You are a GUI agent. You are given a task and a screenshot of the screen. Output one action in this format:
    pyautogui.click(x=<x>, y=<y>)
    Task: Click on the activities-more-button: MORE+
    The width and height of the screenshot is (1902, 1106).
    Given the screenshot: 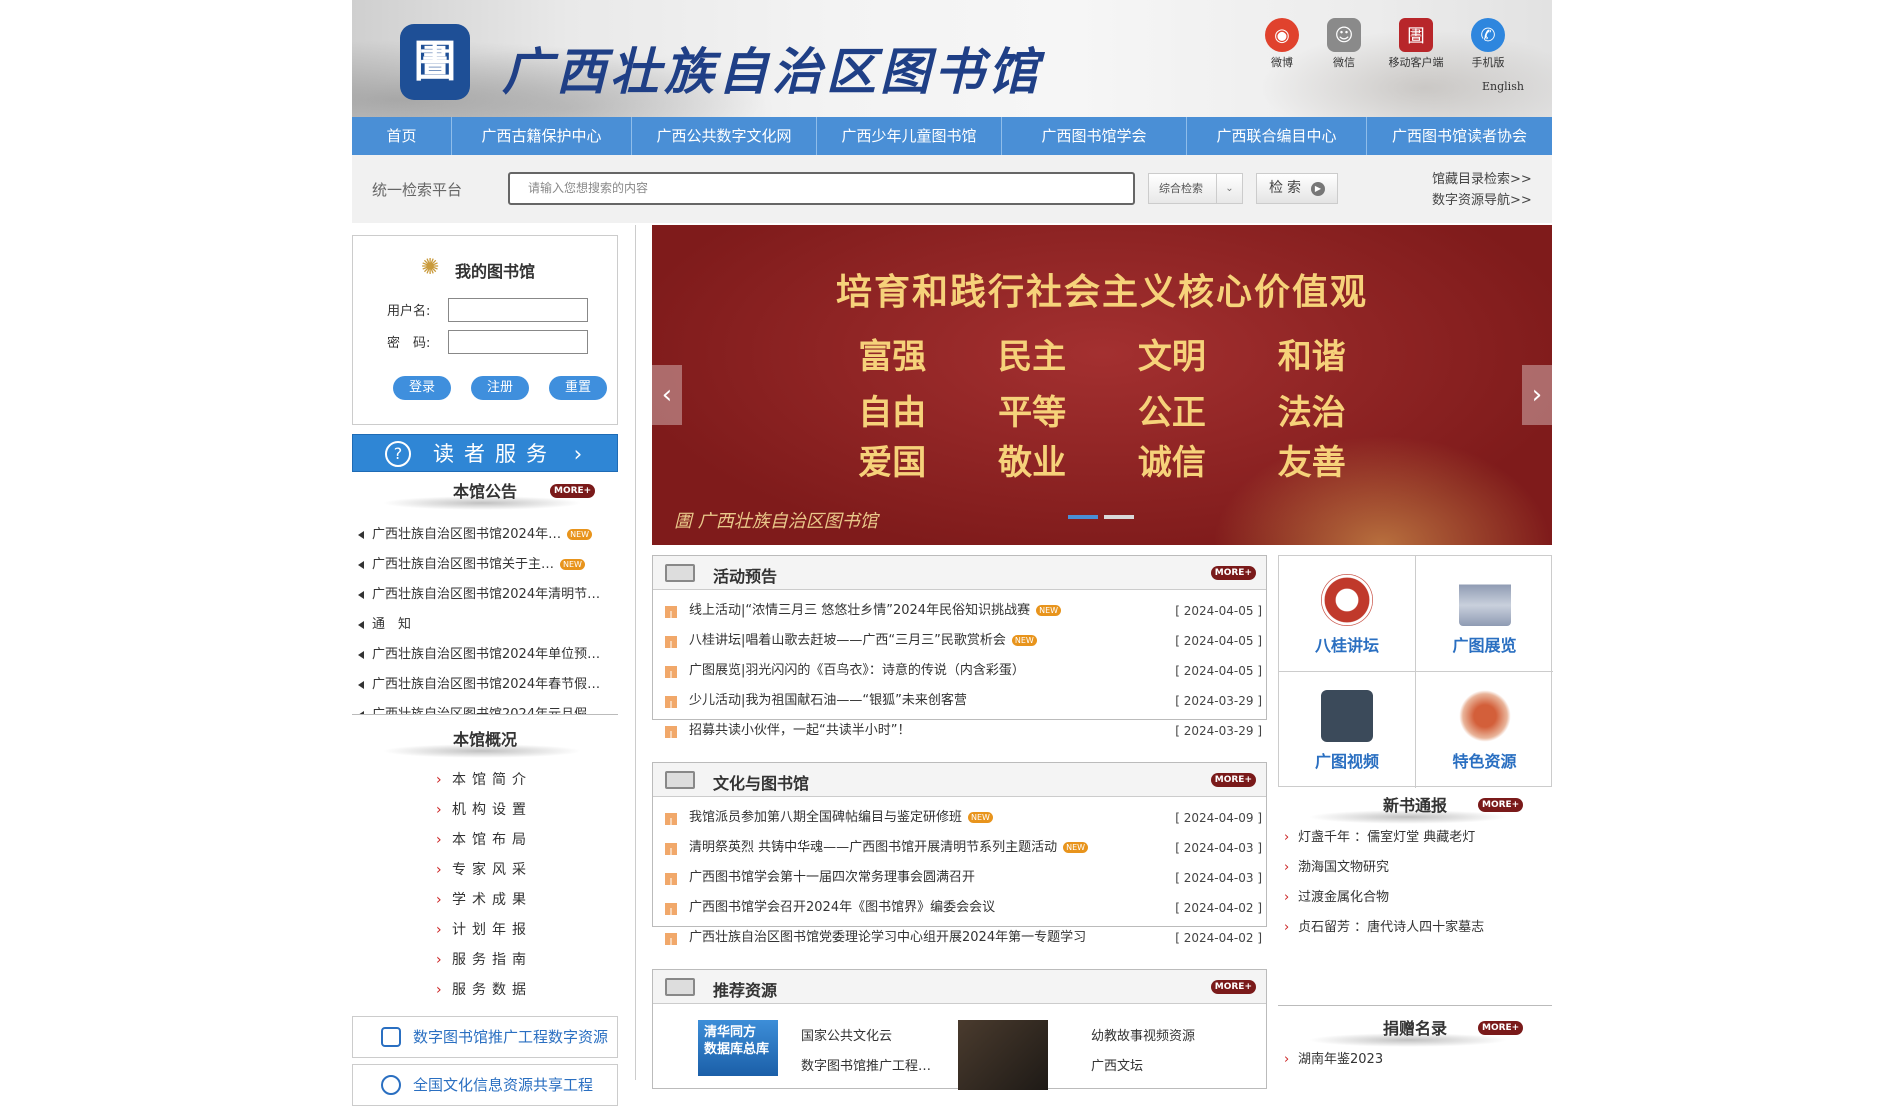 What is the action you would take?
    pyautogui.click(x=1233, y=573)
    